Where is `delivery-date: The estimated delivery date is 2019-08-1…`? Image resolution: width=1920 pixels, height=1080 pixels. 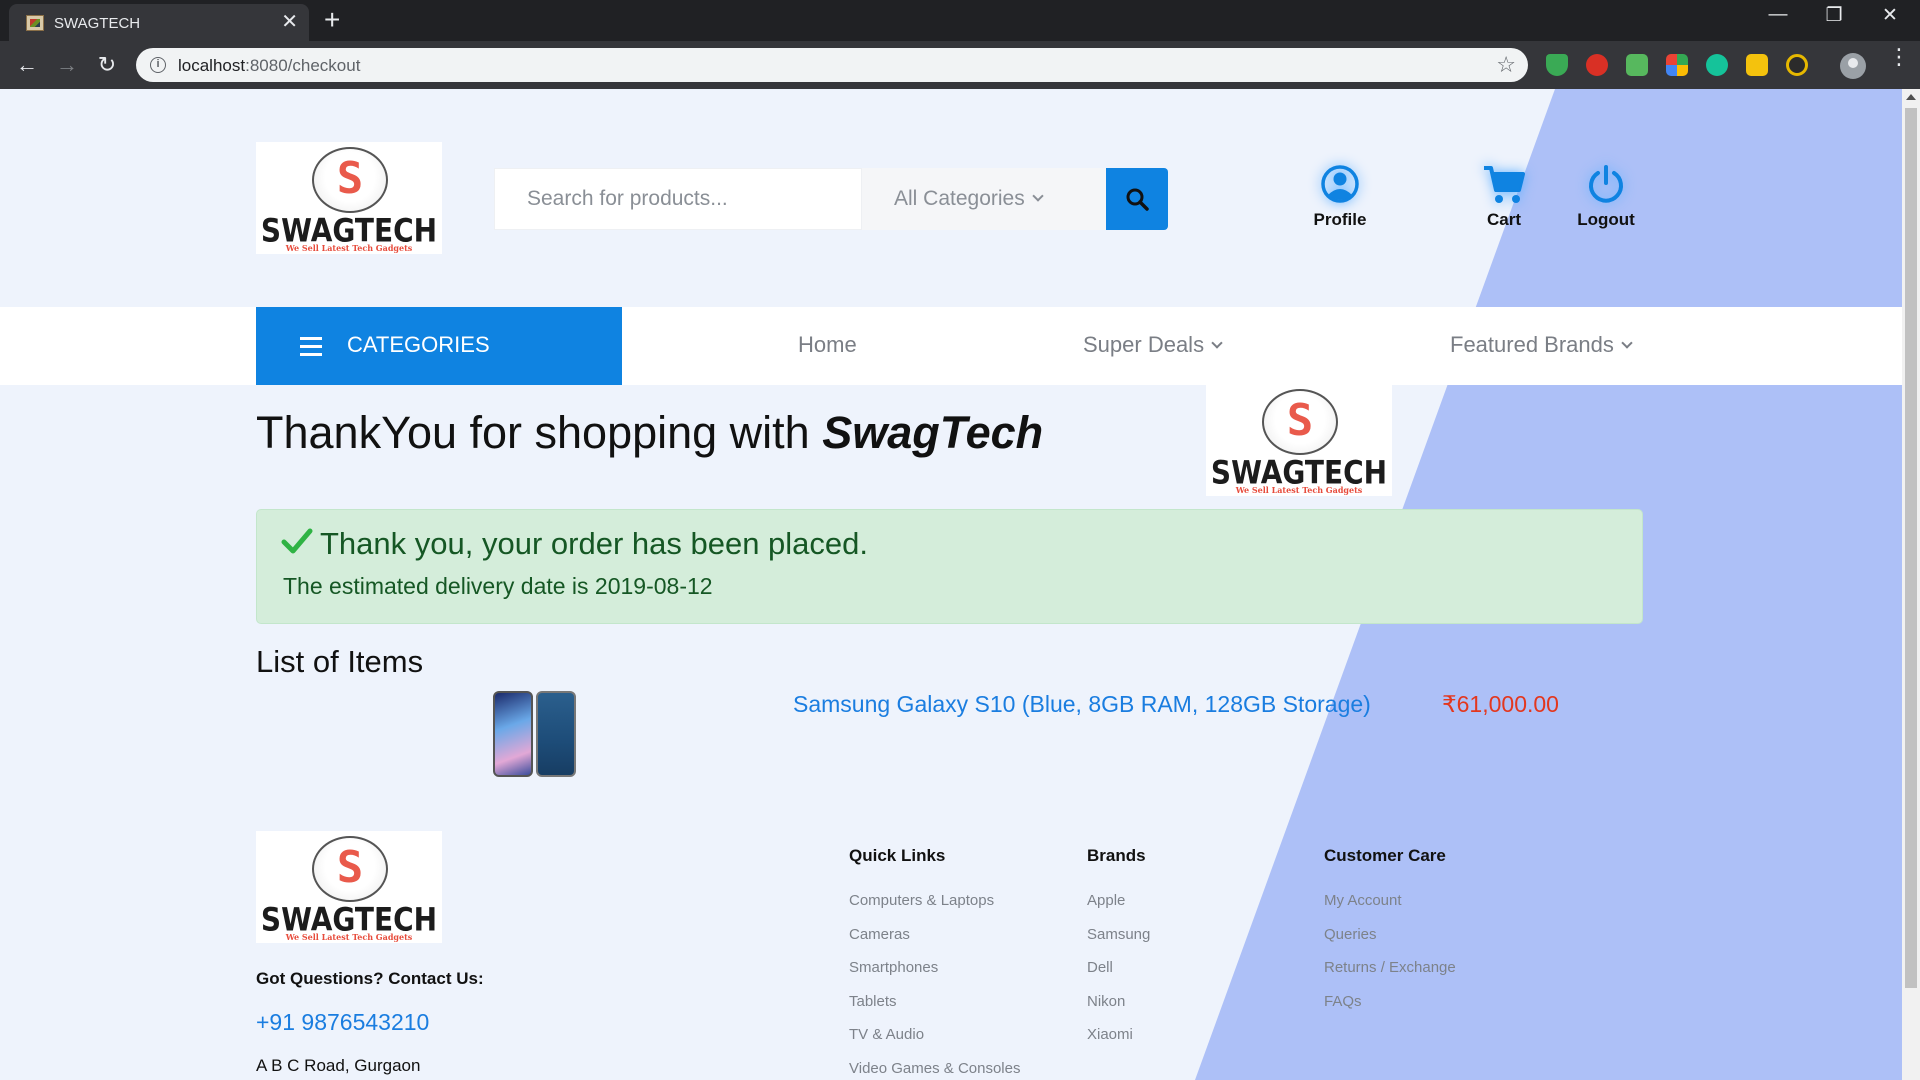 delivery-date: The estimated delivery date is 2019-08-1… is located at coordinates (498, 586).